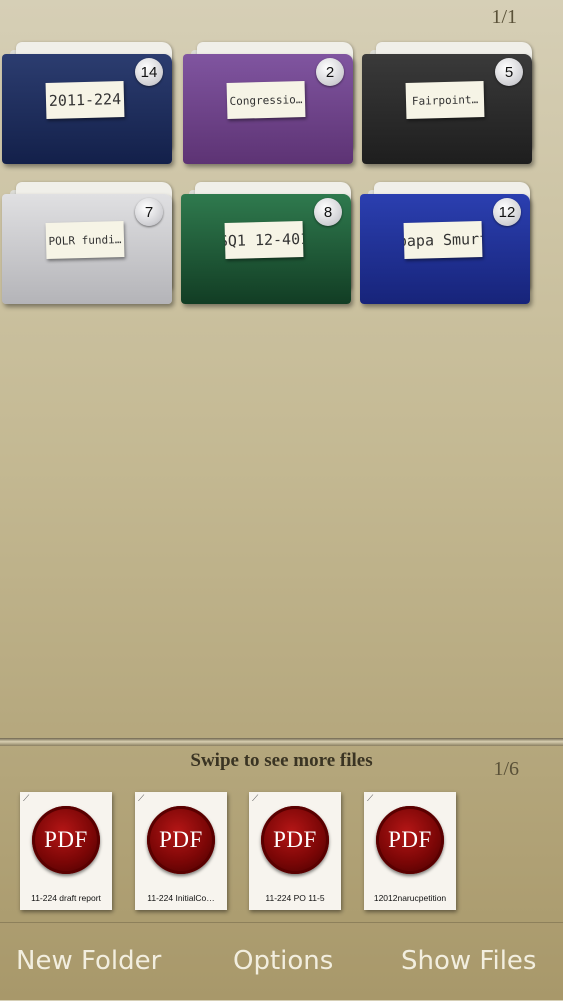 The image size is (563, 1001). What do you see at coordinates (330, 72) in the screenshot?
I see `folder-count-badge: 2` at bounding box center [330, 72].